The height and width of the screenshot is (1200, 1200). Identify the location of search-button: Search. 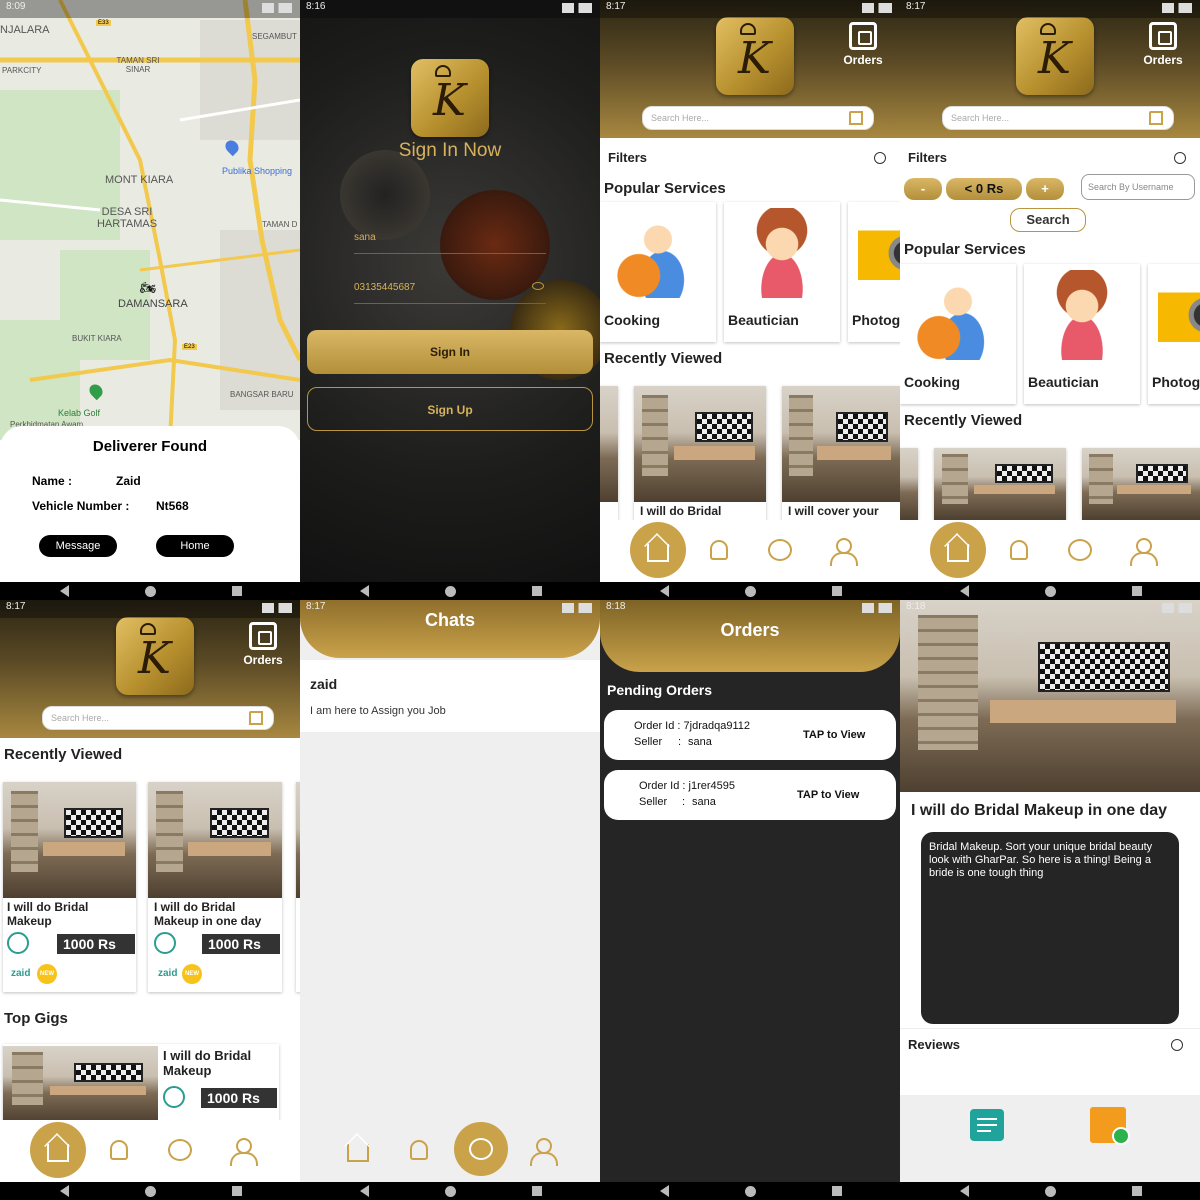
(1048, 220).